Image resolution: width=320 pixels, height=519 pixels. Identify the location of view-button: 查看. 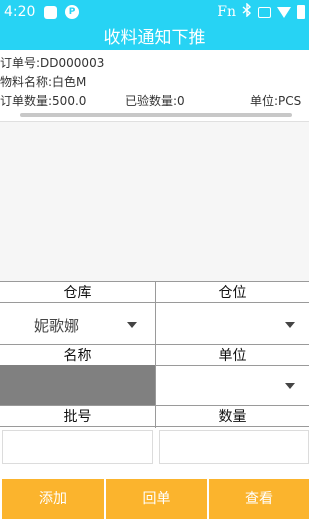
(259, 499).